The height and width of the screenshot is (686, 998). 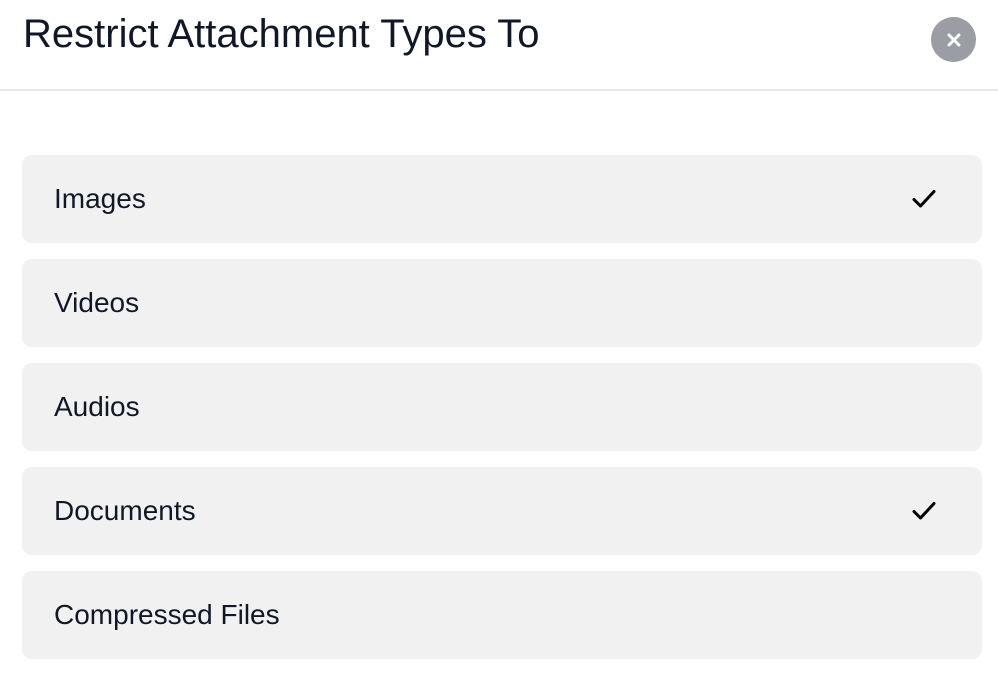 I want to click on close-button, so click(x=953, y=39).